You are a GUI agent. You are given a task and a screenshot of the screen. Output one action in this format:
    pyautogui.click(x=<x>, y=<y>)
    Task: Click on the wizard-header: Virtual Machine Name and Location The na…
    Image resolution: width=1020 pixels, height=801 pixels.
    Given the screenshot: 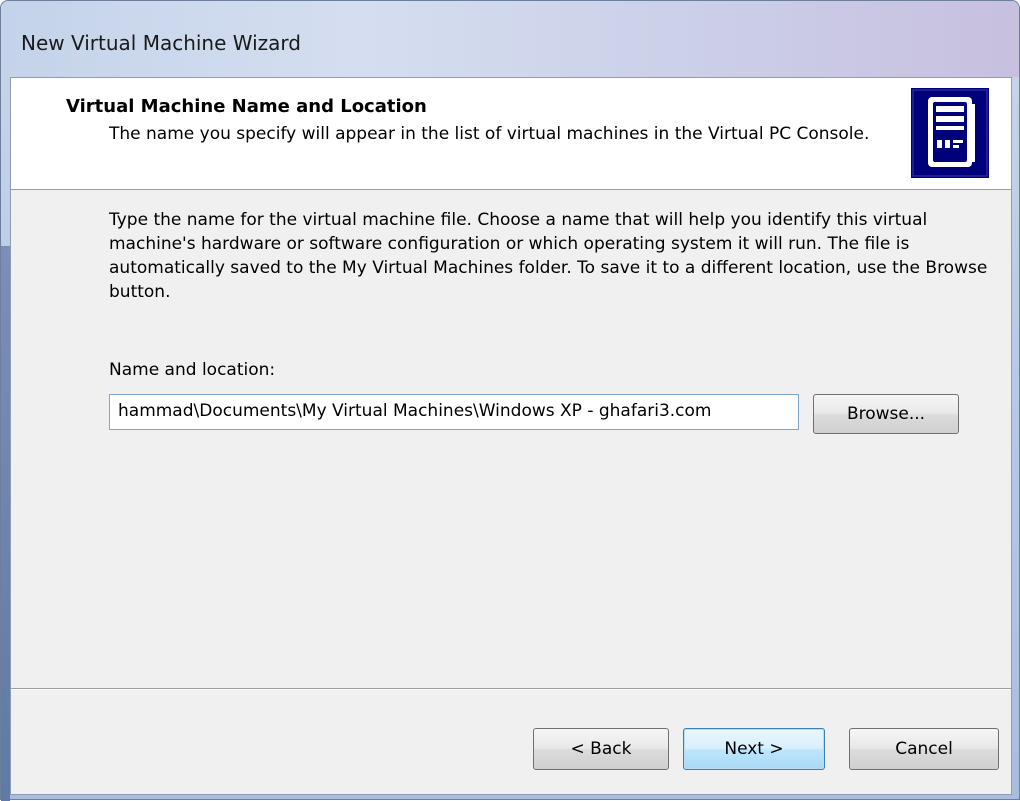 What is the action you would take?
    pyautogui.click(x=511, y=134)
    